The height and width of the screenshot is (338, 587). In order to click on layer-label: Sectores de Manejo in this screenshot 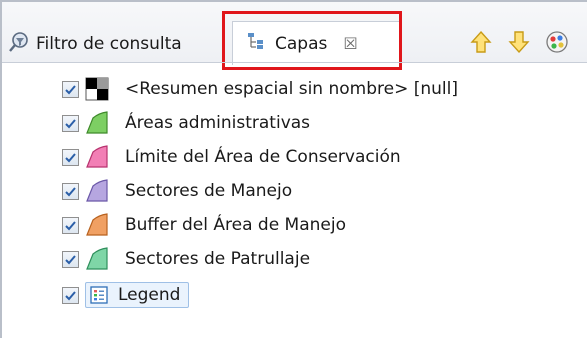, I will do `click(209, 191)`.